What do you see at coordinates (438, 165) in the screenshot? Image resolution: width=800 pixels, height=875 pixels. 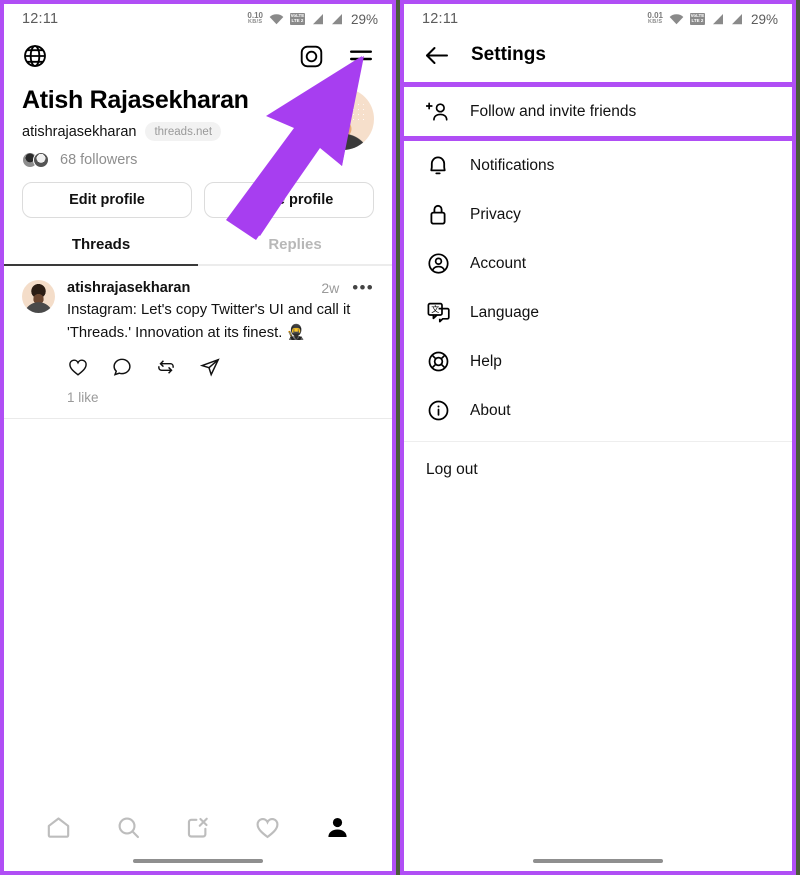 I see `bell-icon` at bounding box center [438, 165].